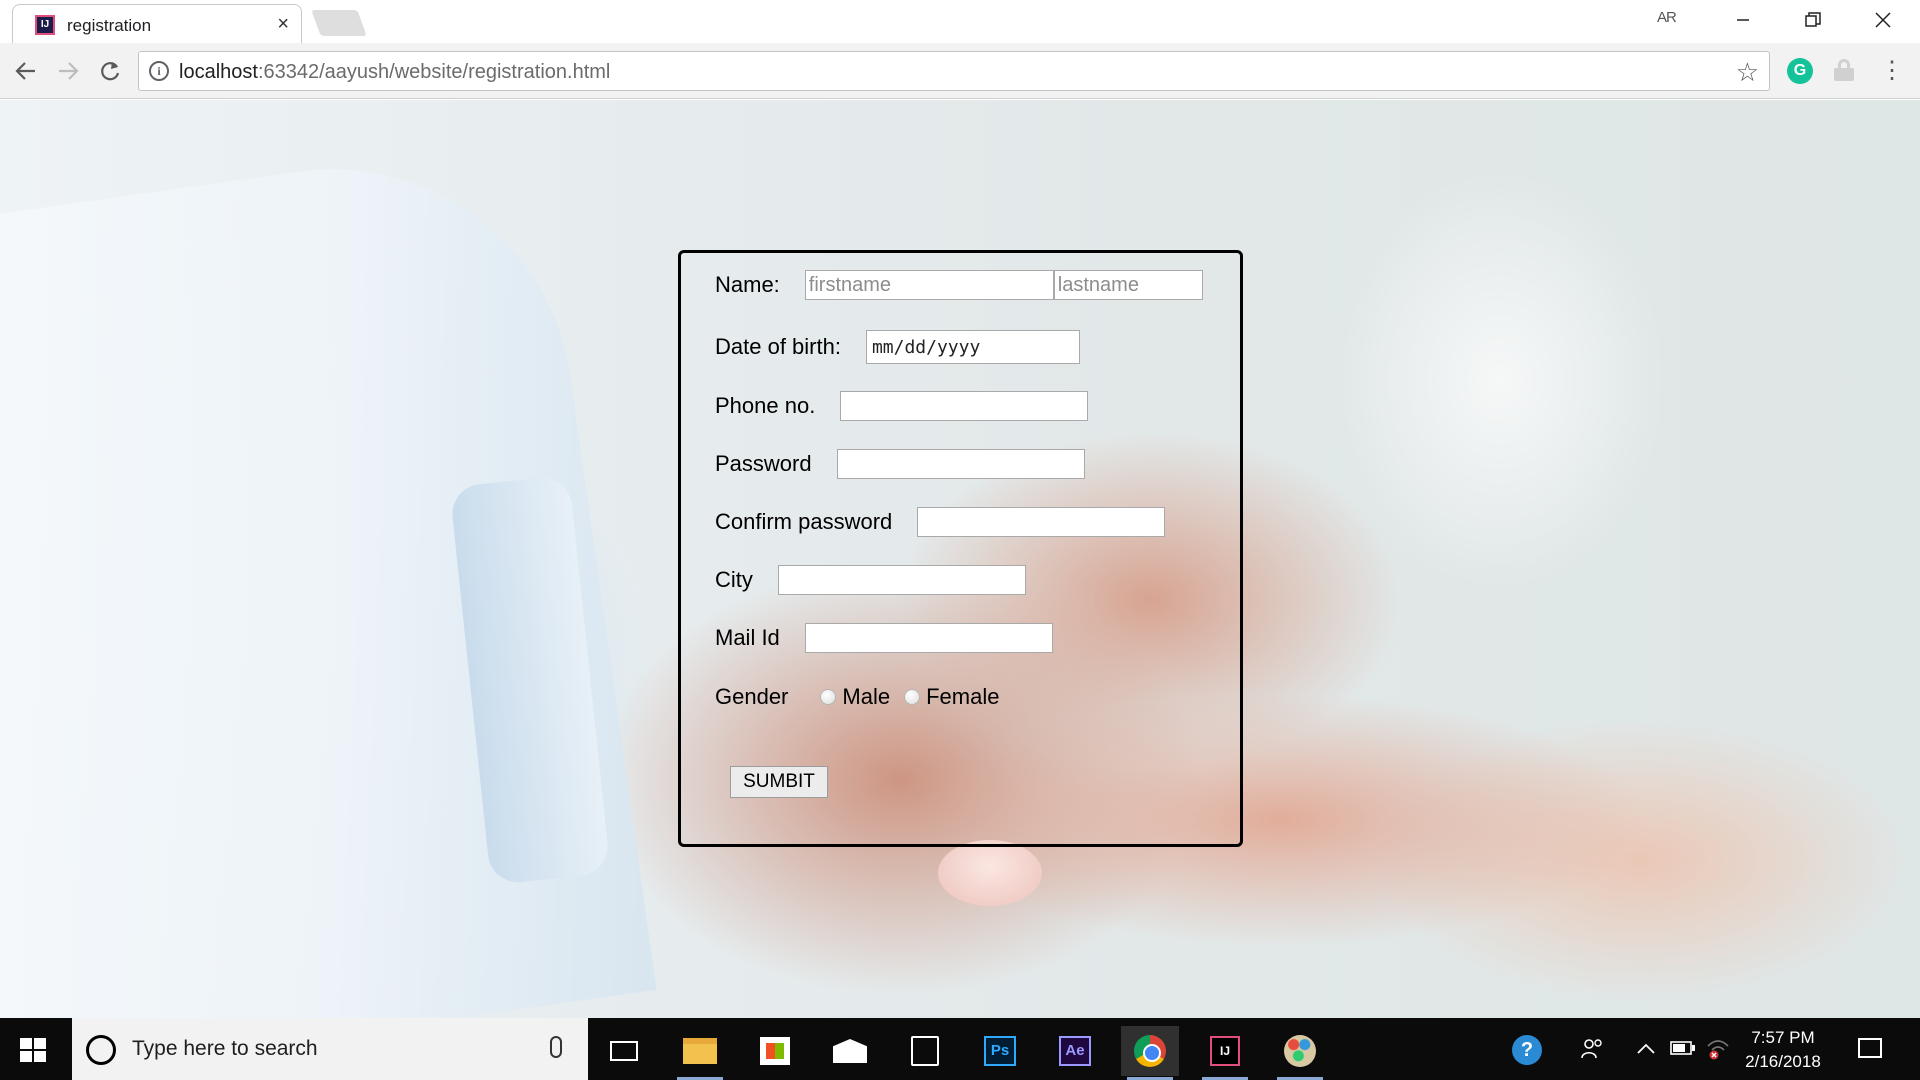 This screenshot has height=1080, width=1920. What do you see at coordinates (1844, 70) in the screenshot?
I see `lock-extension-icon` at bounding box center [1844, 70].